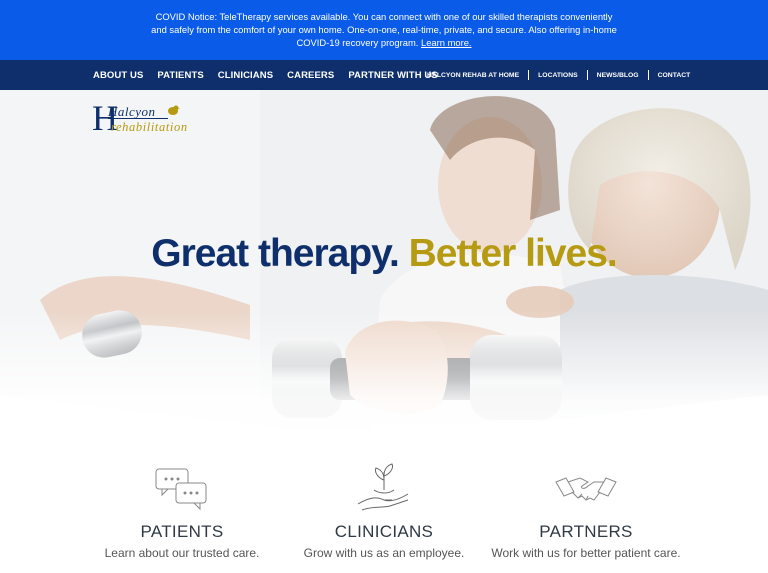 The image size is (768, 573). I want to click on nav-rehab-at-home: HALCYON REHAB AT HOME, so click(473, 75).